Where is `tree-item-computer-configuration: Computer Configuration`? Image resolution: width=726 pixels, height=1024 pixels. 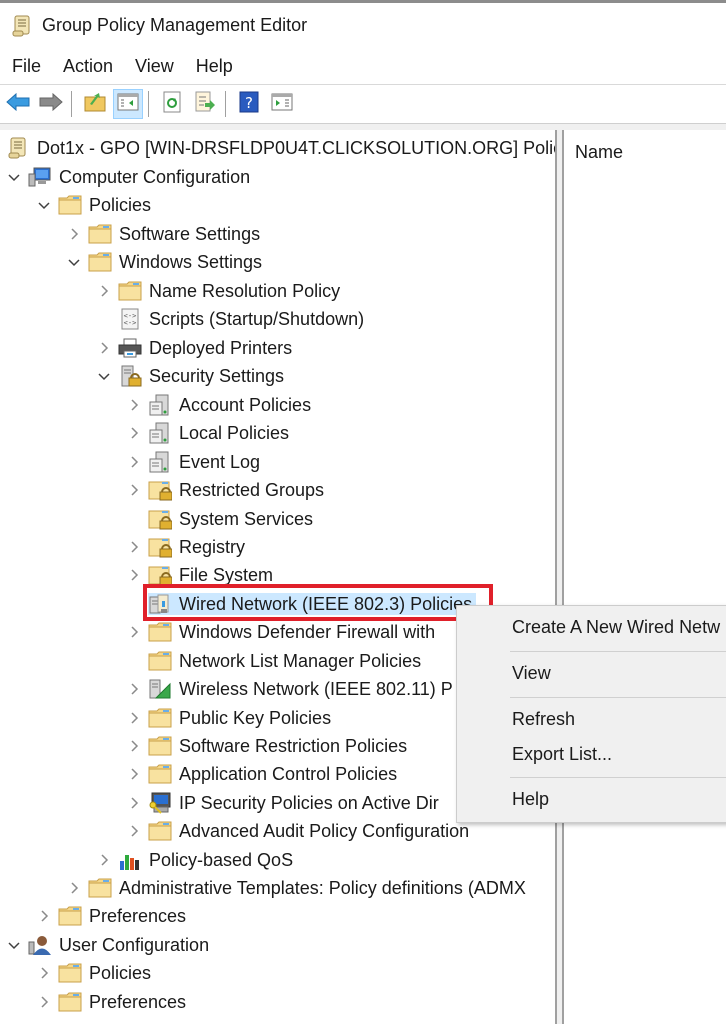 tree-item-computer-configuration: Computer Configuration is located at coordinates (128, 177).